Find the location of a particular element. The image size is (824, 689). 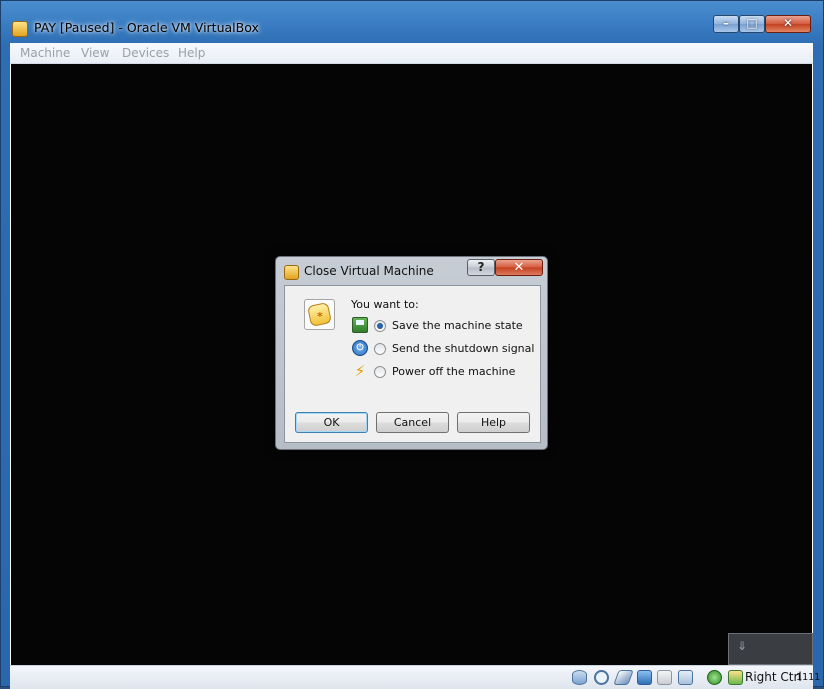

network-icon is located at coordinates (644, 677).